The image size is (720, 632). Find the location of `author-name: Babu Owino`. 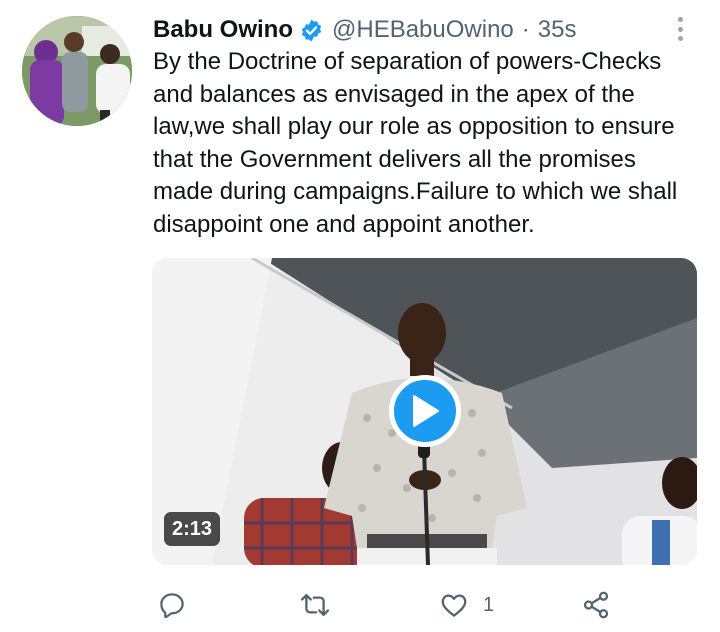

author-name: Babu Owino is located at coordinates (223, 30).